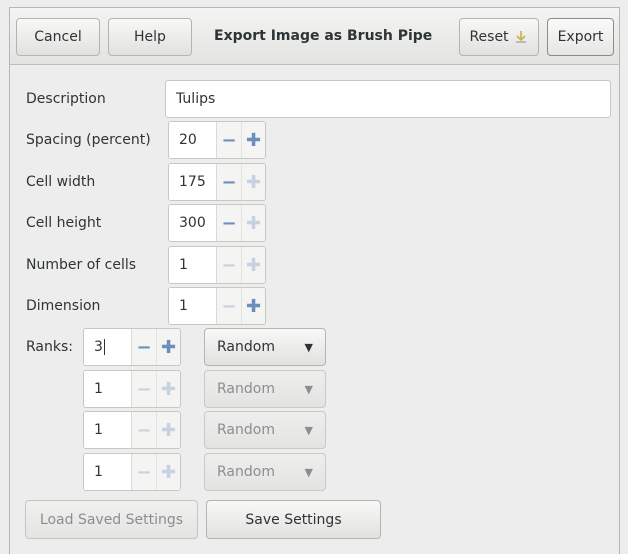 The image size is (628, 554). I want to click on cancel-button: Cancel, so click(58, 37).